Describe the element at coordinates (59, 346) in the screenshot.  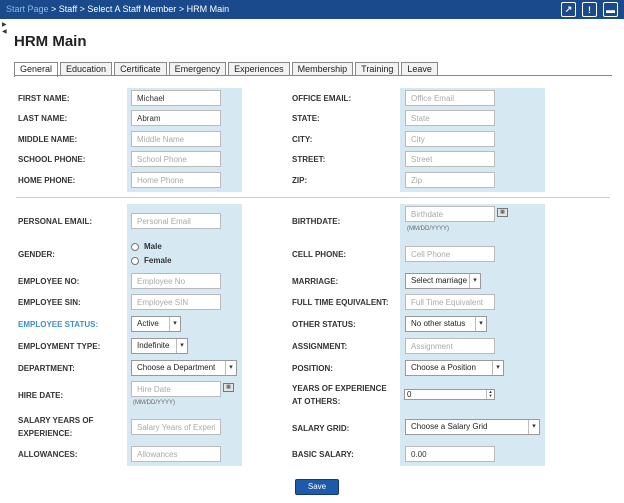
I see `employment-type-label: EMPLOYMENT TYPE:` at that location.